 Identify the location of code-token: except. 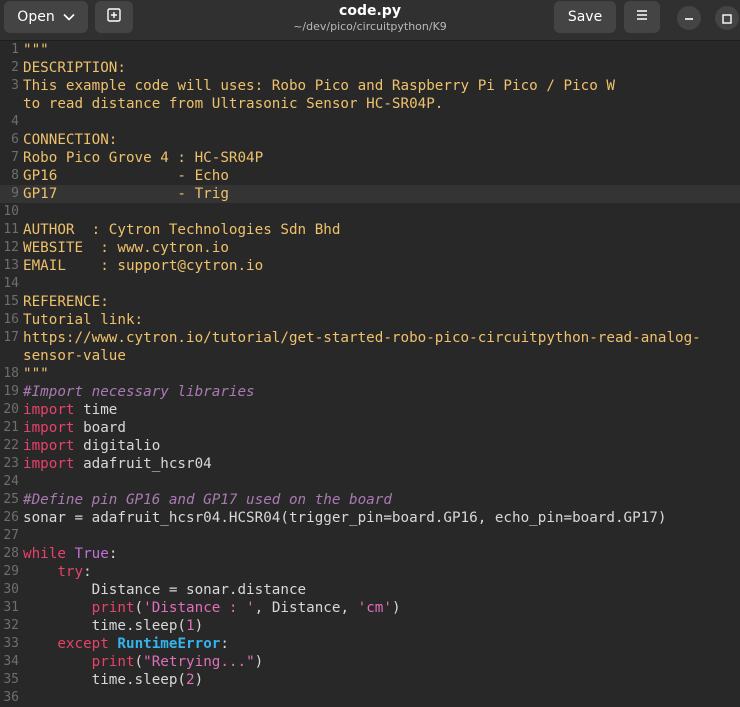
(83, 644).